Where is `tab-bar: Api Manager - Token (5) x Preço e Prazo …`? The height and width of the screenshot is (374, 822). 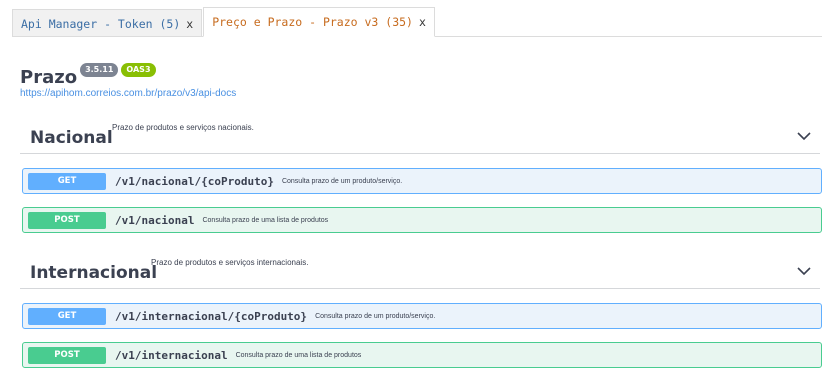
tab-bar: Api Manager - Token (5) x Preço e Prazo … is located at coordinates (417, 22).